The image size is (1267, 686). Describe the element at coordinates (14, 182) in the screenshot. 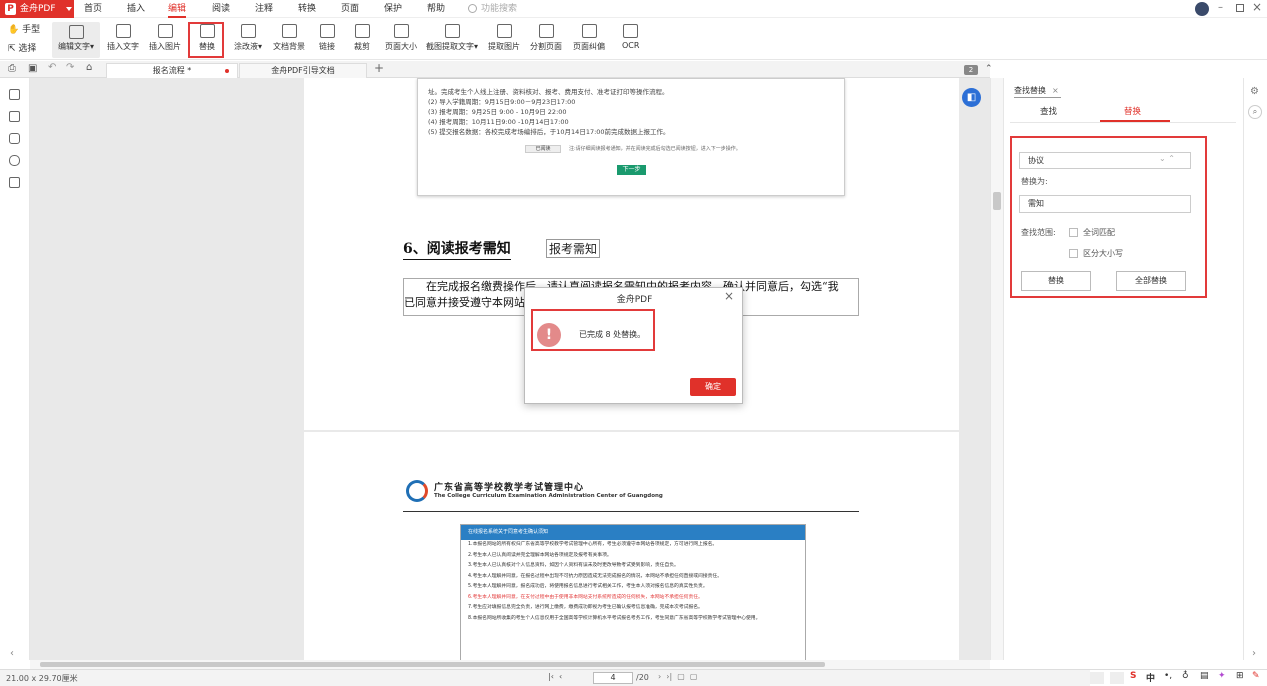

I see `image-panel-icon` at that location.